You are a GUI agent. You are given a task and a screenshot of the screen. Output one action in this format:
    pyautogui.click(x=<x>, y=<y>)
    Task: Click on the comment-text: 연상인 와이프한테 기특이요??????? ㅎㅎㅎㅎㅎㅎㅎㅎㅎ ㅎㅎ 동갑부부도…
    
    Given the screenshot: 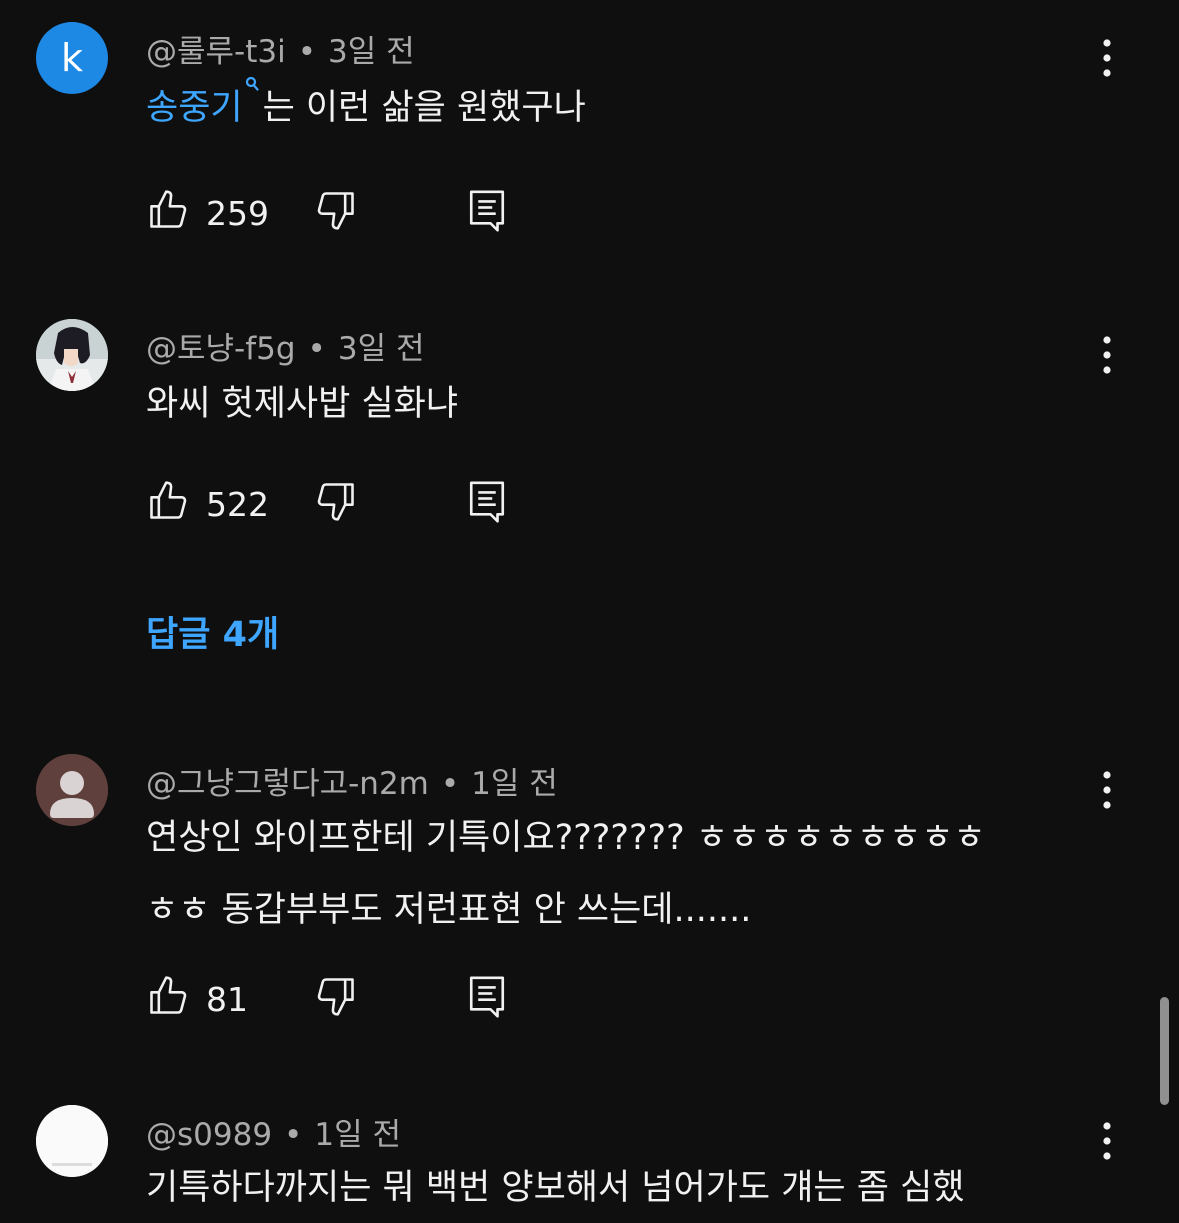 What is the action you would take?
    pyautogui.click(x=626, y=874)
    